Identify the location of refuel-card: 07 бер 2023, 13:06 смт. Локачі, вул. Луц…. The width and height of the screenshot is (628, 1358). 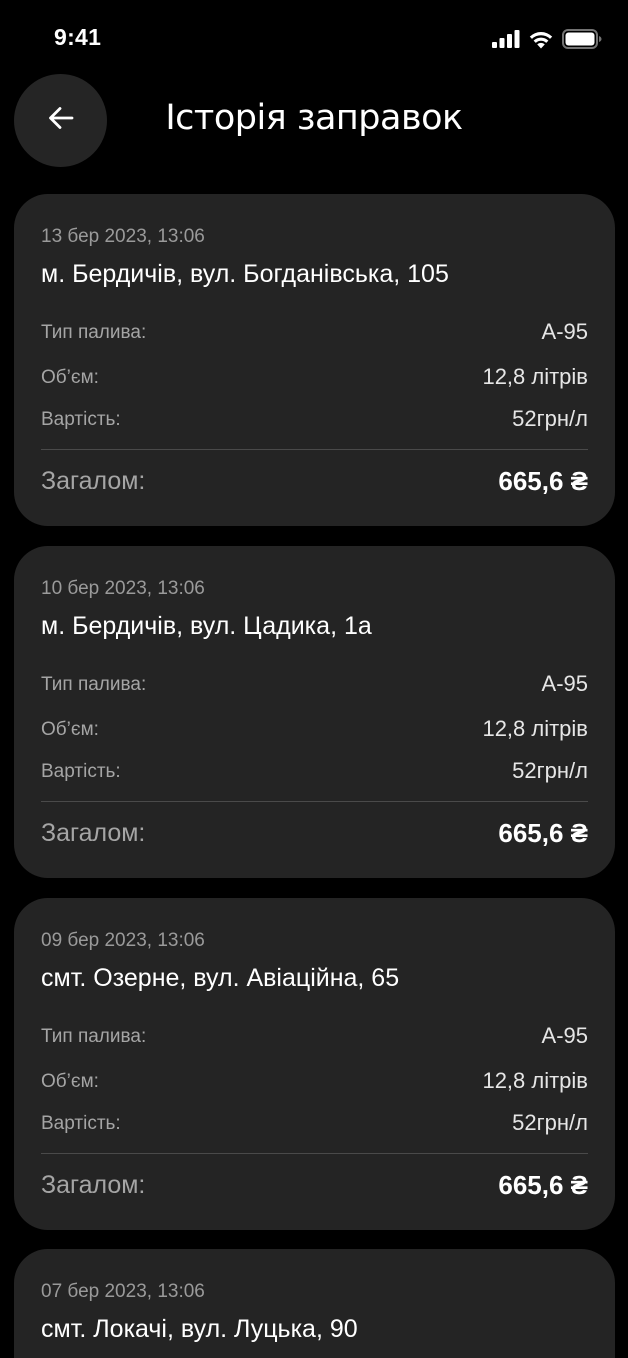
(314, 1303).